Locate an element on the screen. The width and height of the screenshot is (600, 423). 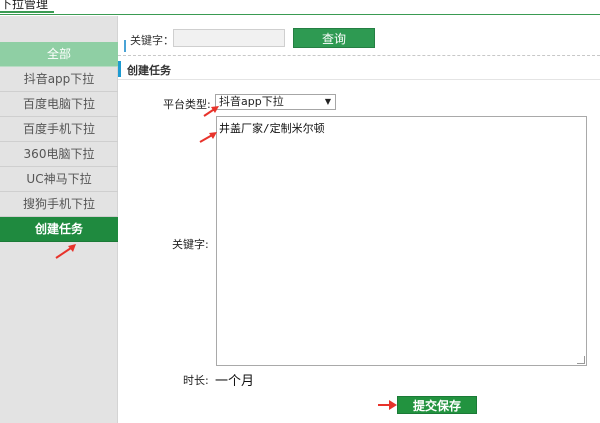
platform-type-value: 抖音app下拉 is located at coordinates (251, 101).